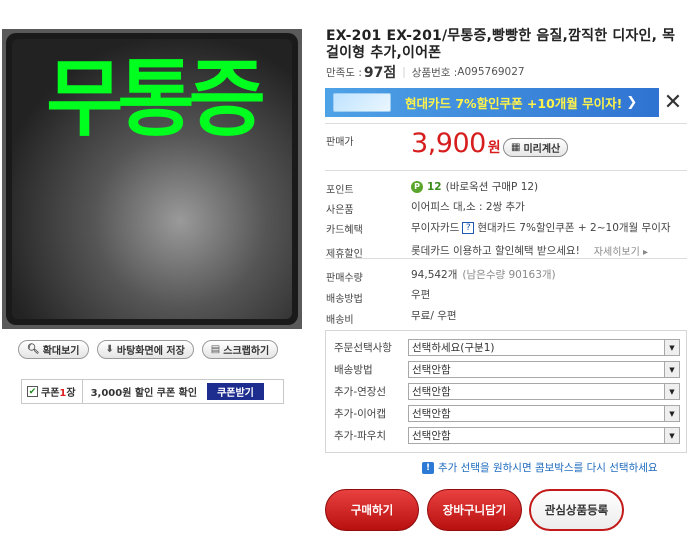 The height and width of the screenshot is (537, 692). Describe the element at coordinates (492, 187) in the screenshot. I see `point-text: (바로옥션 구매P 12)` at that location.